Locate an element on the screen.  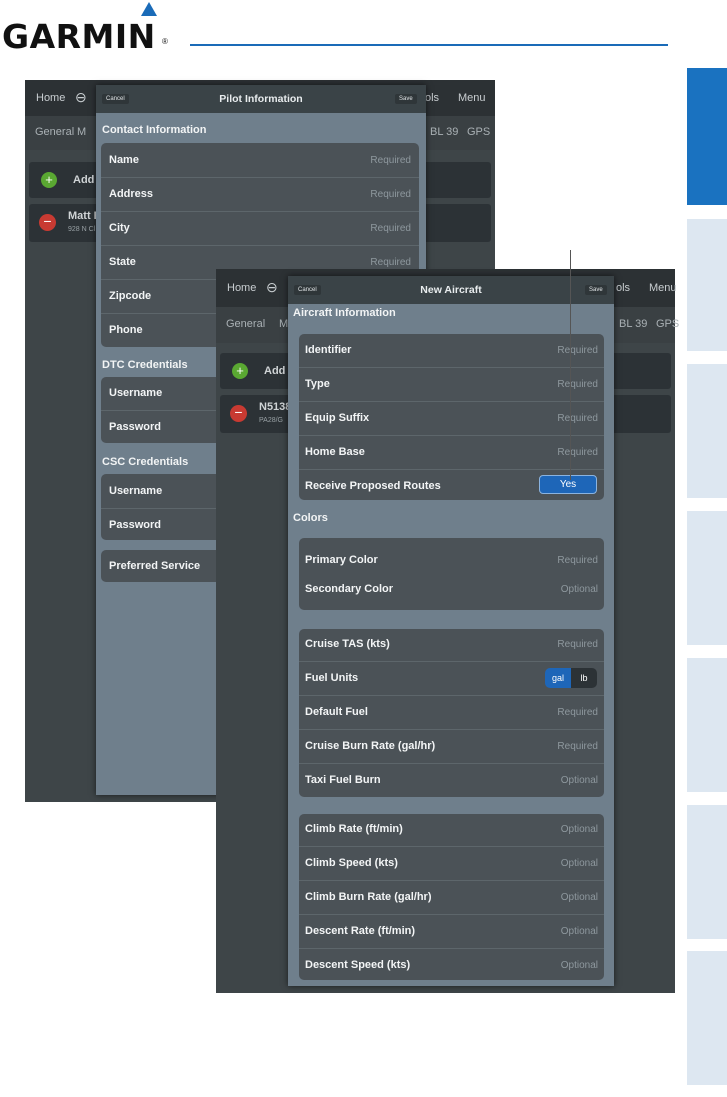
cruise-tas-field: Required is located at coordinates (577, 644).